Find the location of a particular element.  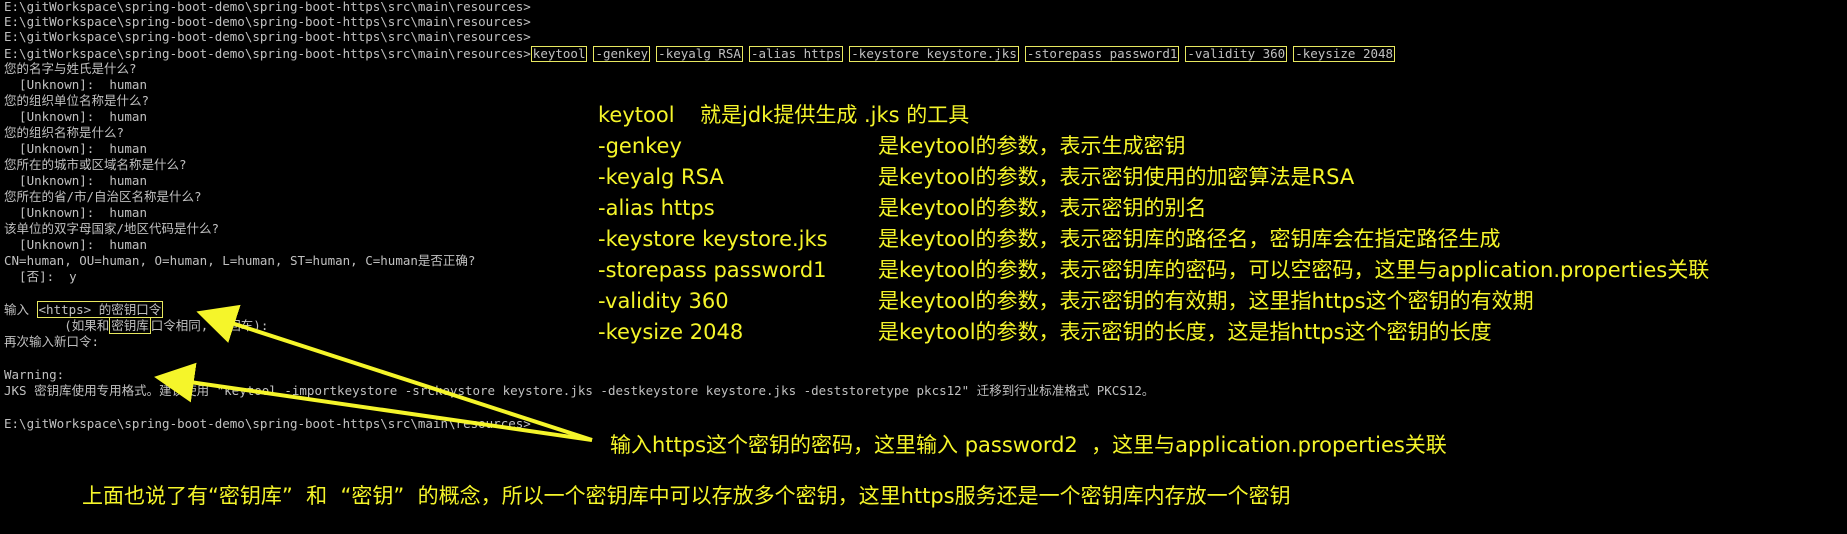

annotation-arrows is located at coordinates (373, 373).